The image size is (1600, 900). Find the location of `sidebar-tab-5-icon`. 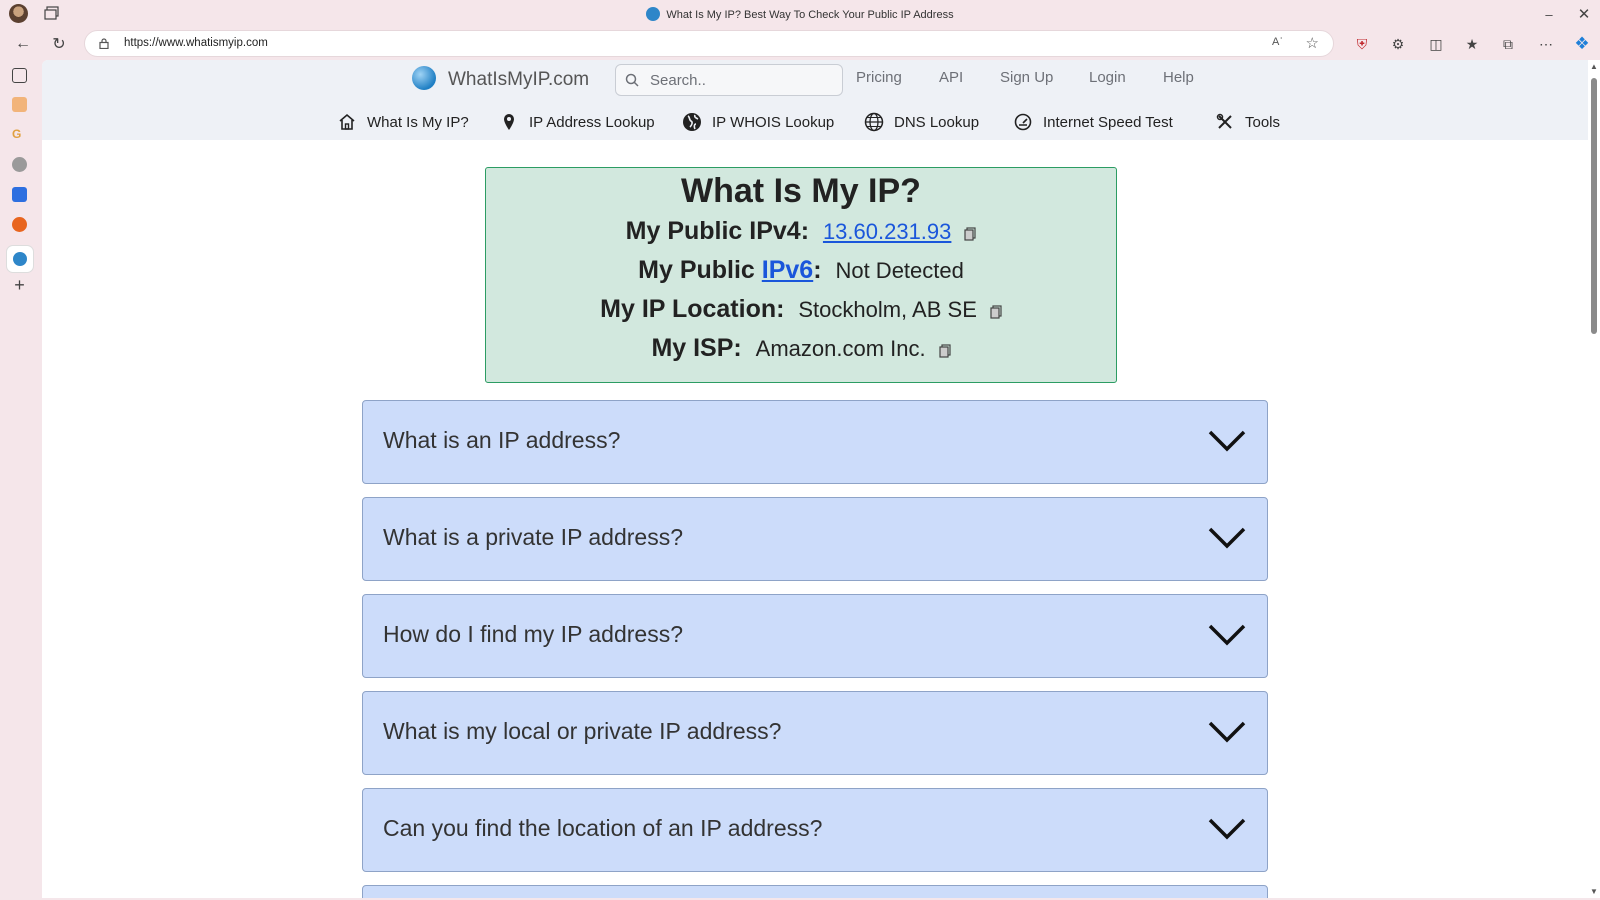

sidebar-tab-5-icon is located at coordinates (19, 224).